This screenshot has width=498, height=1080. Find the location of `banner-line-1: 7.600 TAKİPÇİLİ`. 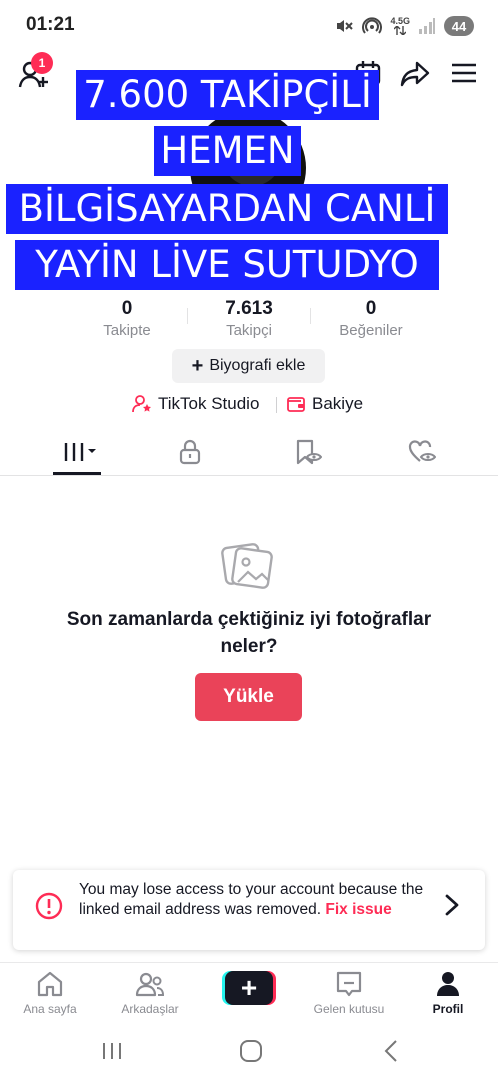

banner-line-1: 7.600 TAKİPÇİLİ is located at coordinates (227, 95).